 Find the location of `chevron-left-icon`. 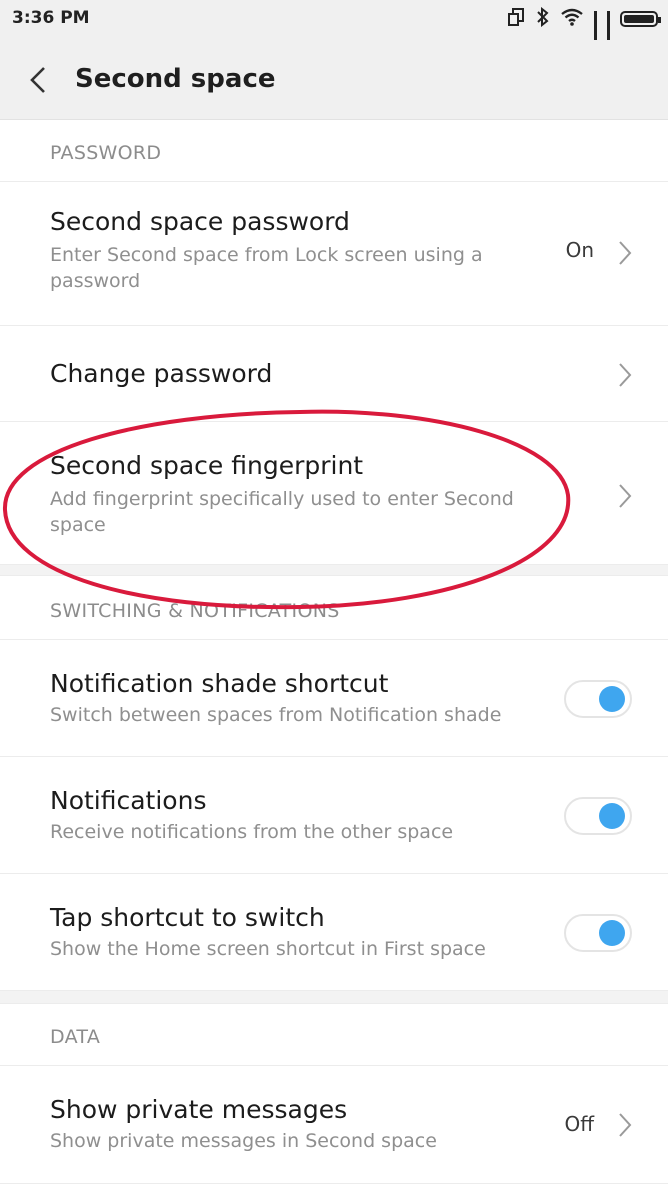

chevron-left-icon is located at coordinates (37, 80).